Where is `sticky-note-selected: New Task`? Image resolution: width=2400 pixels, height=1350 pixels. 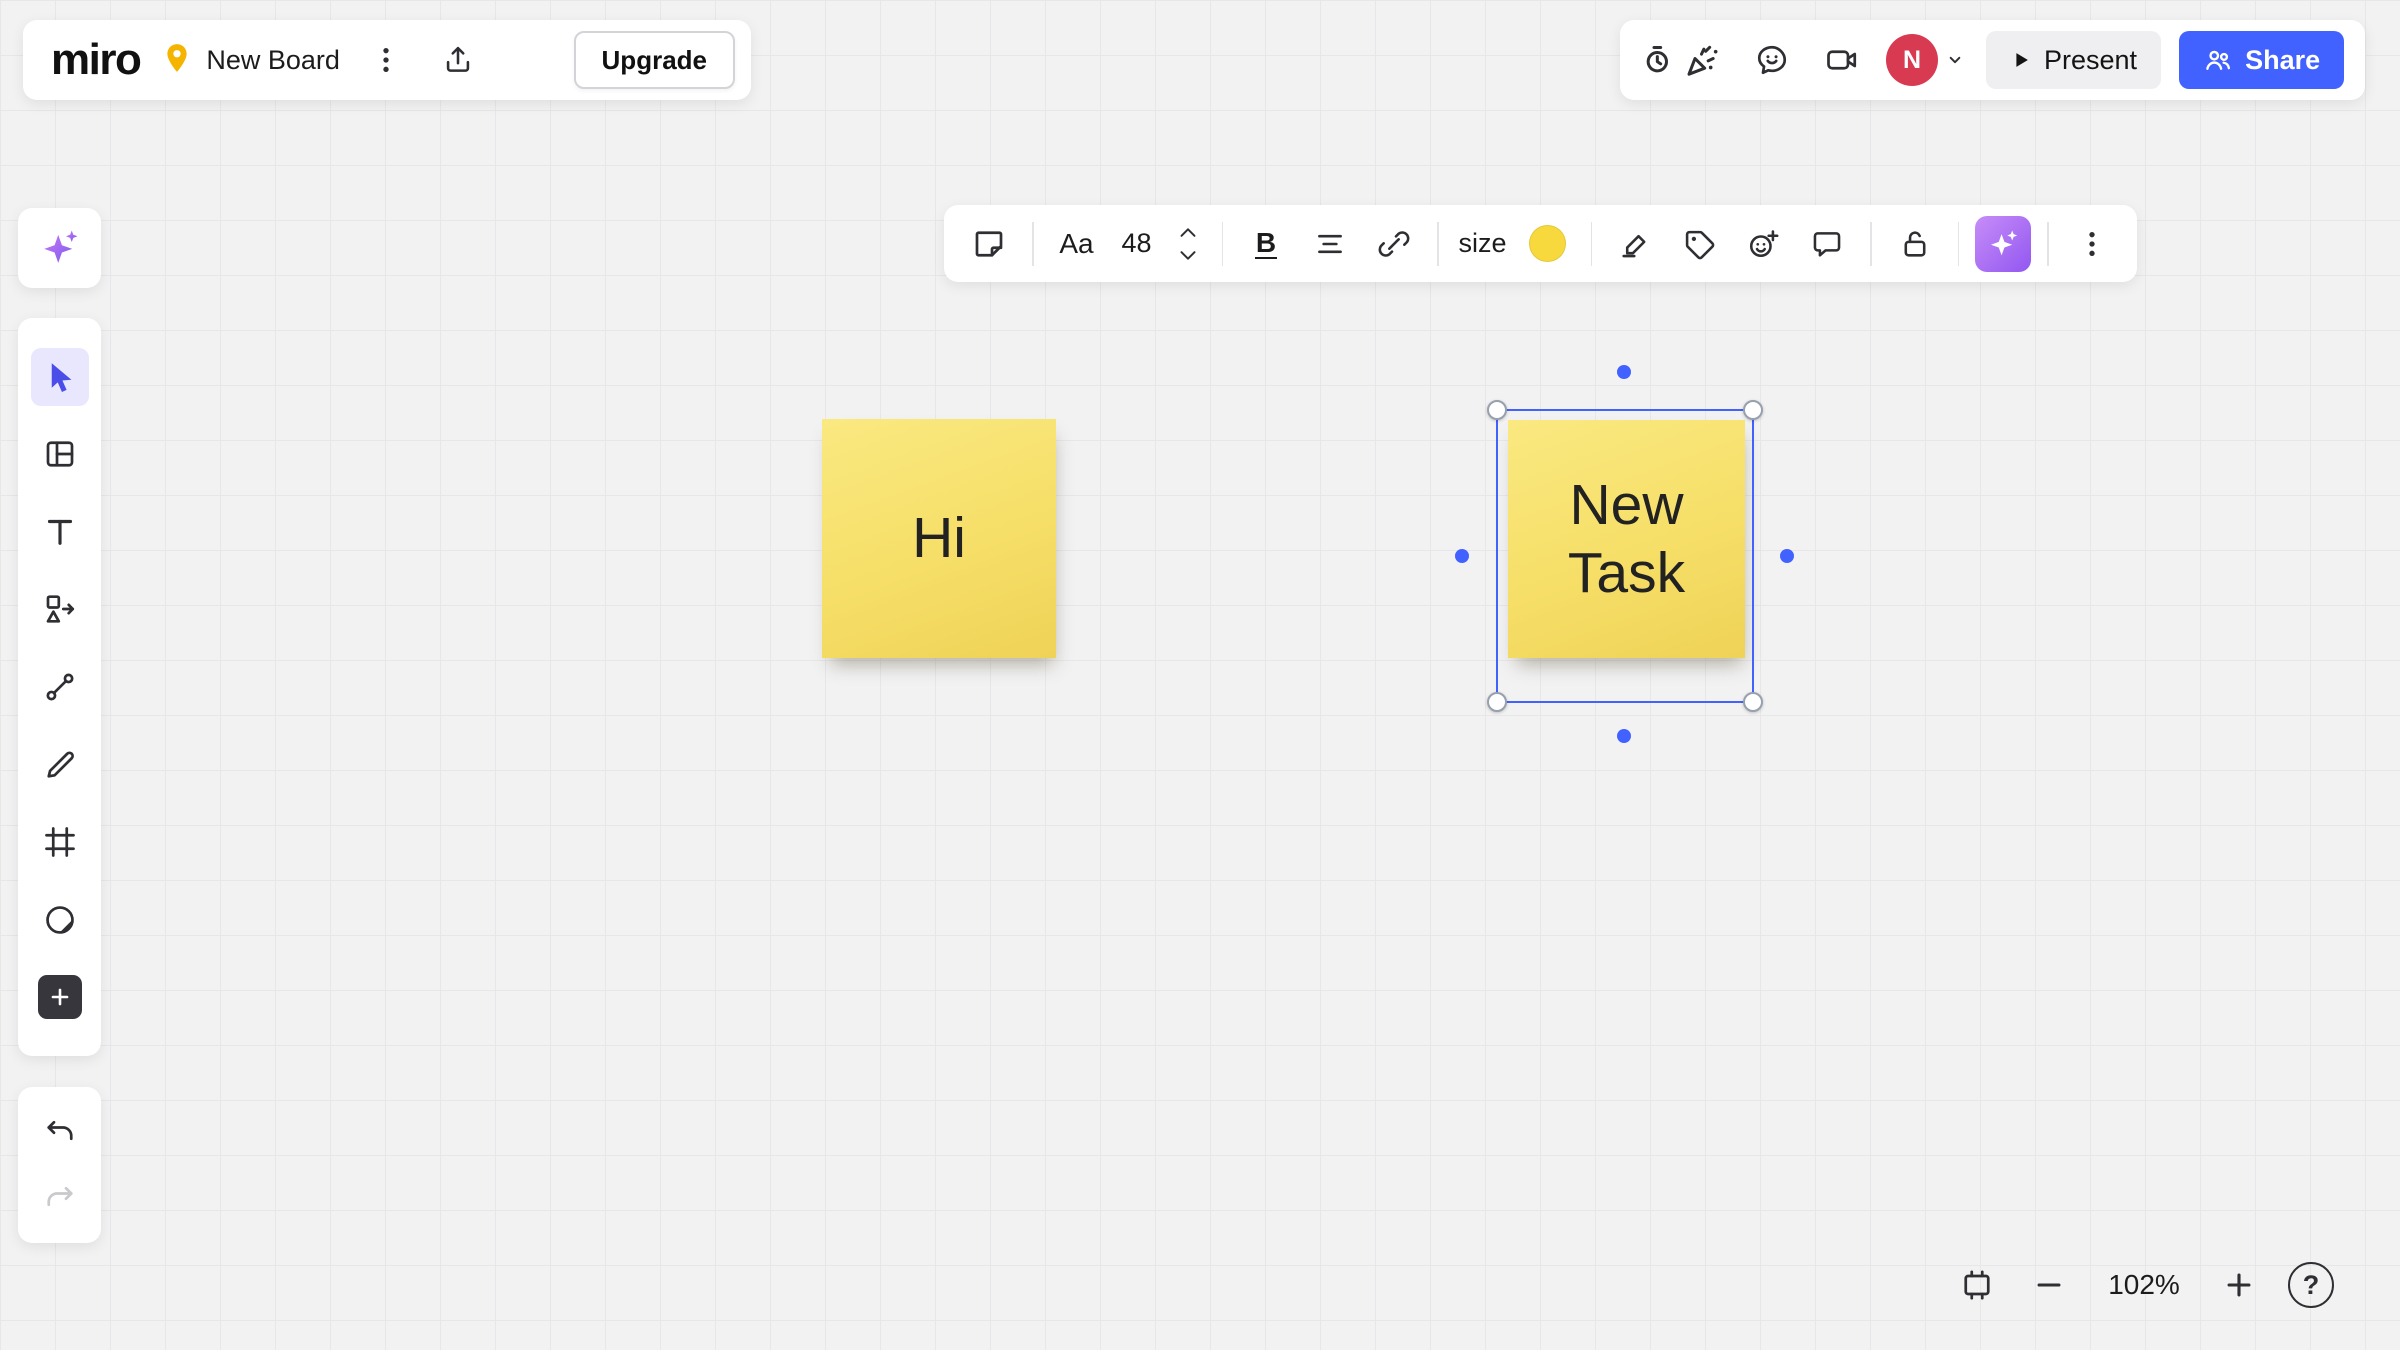 sticky-note-selected: New Task is located at coordinates (1626, 539).